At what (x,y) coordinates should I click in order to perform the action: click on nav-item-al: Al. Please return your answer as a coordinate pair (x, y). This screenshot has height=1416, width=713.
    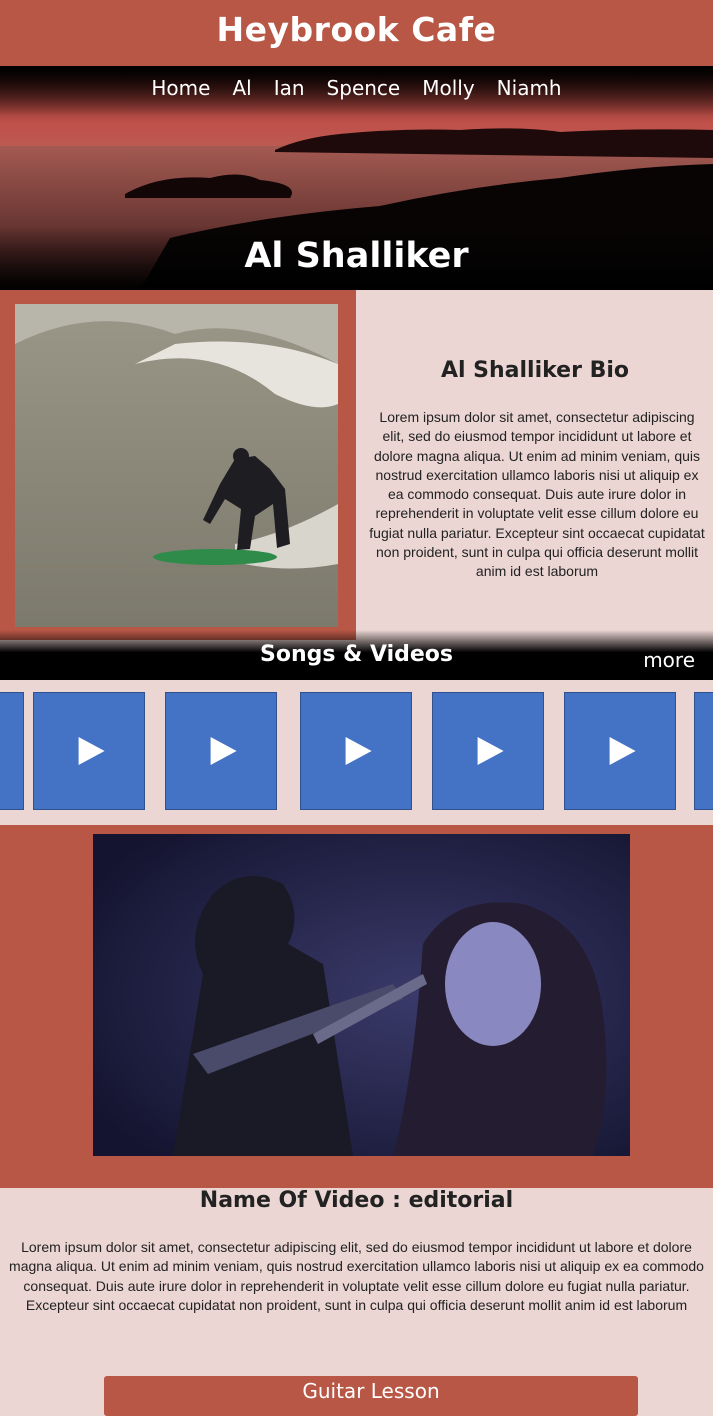
    Looking at the image, I should click on (241, 88).